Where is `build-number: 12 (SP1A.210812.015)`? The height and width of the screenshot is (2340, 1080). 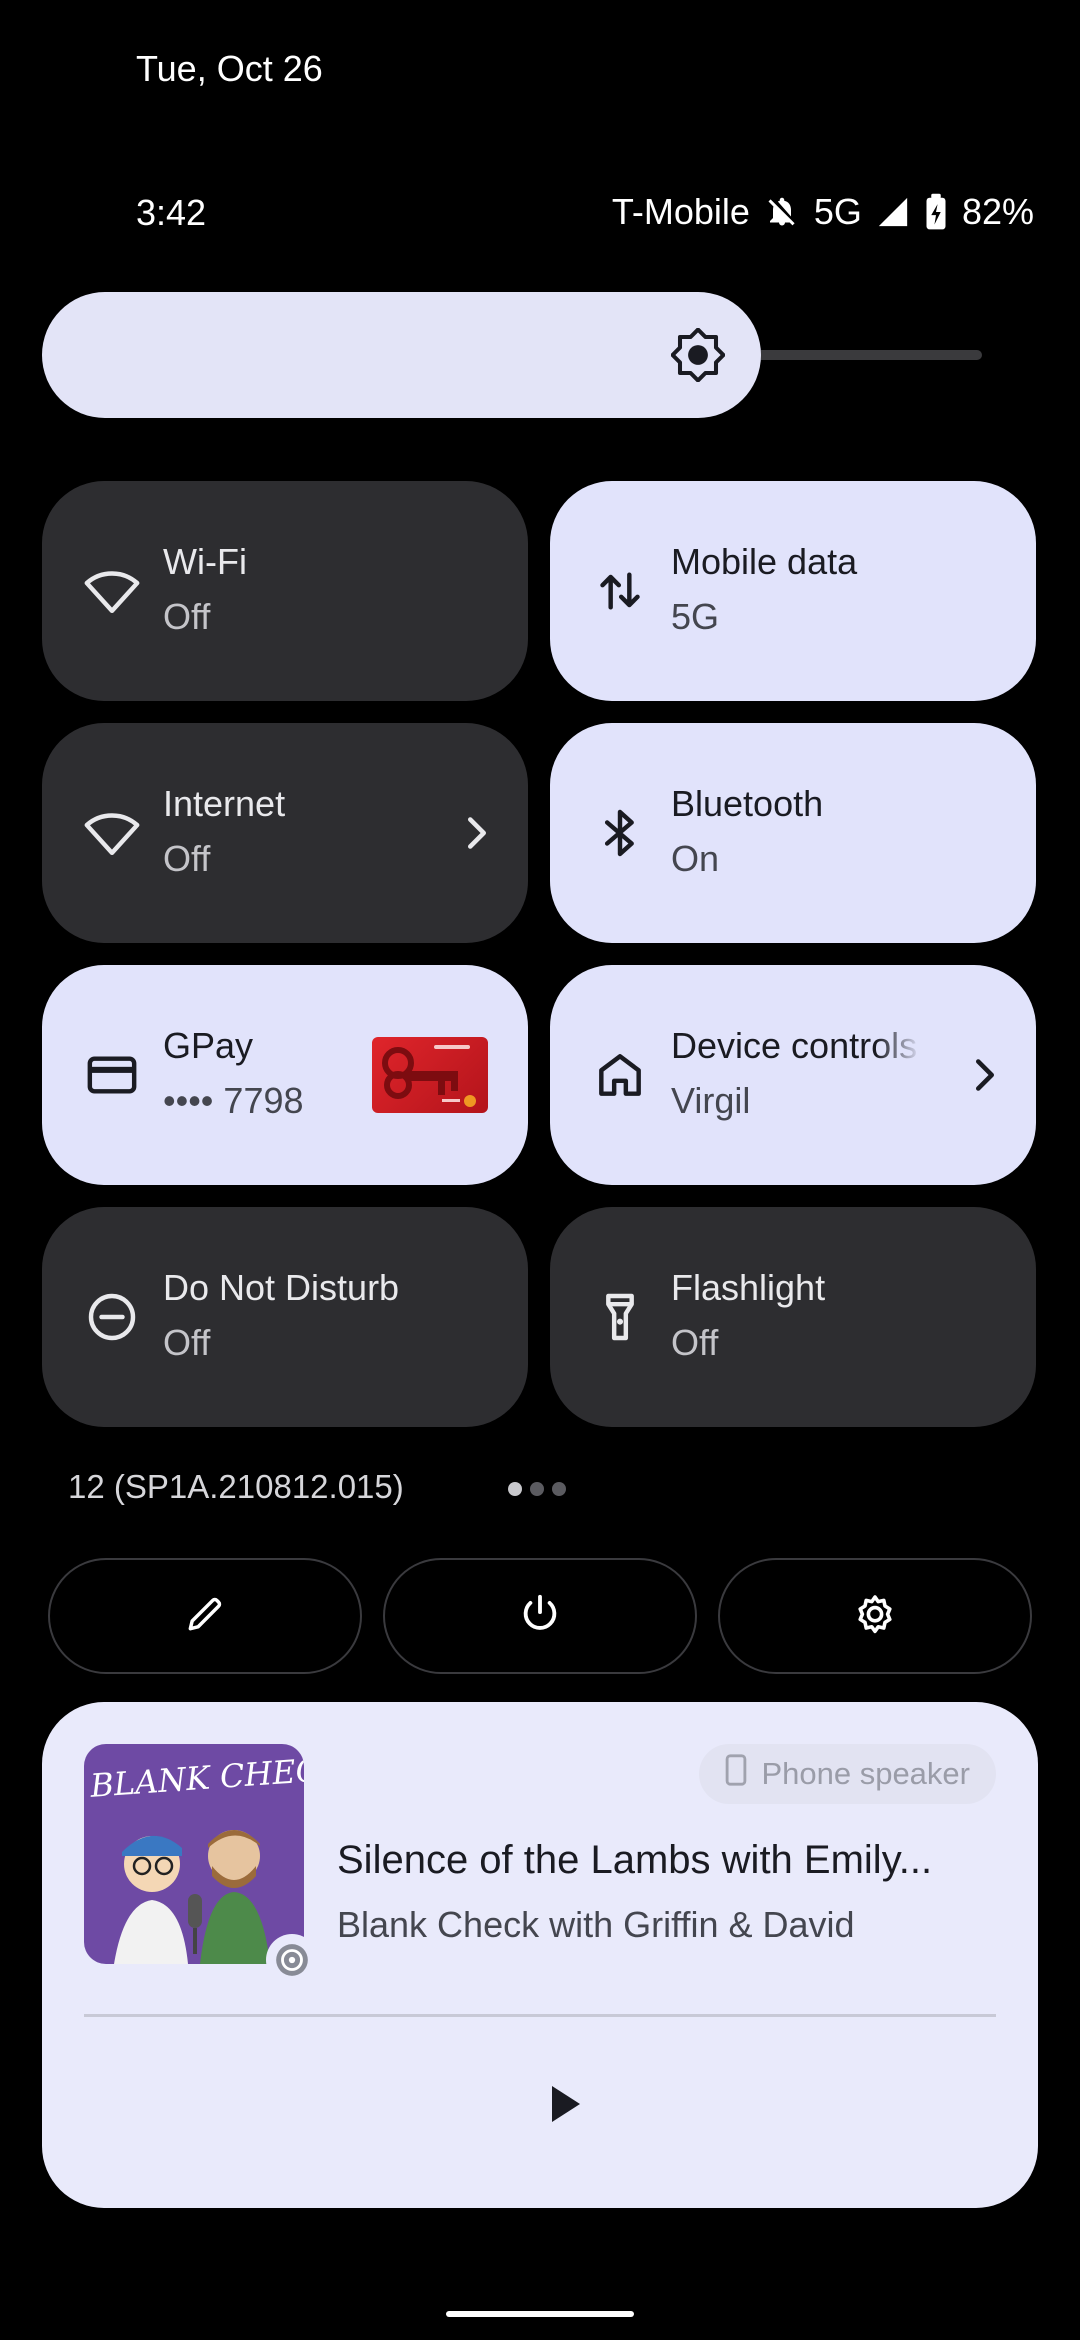 build-number: 12 (SP1A.210812.015) is located at coordinates (236, 1487).